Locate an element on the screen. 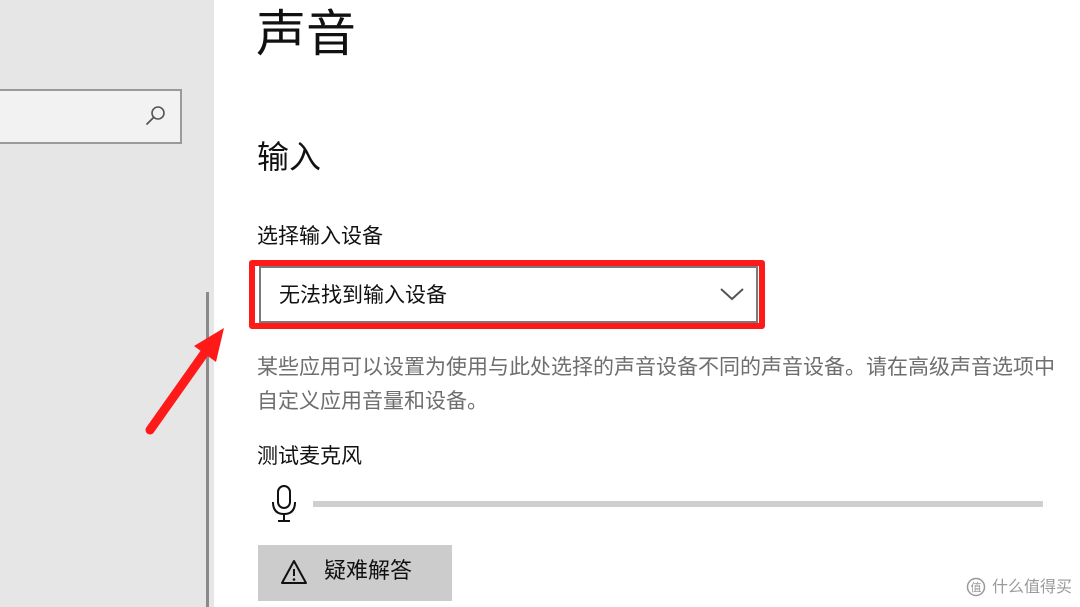  chevron-down-icon is located at coordinates (732, 294).